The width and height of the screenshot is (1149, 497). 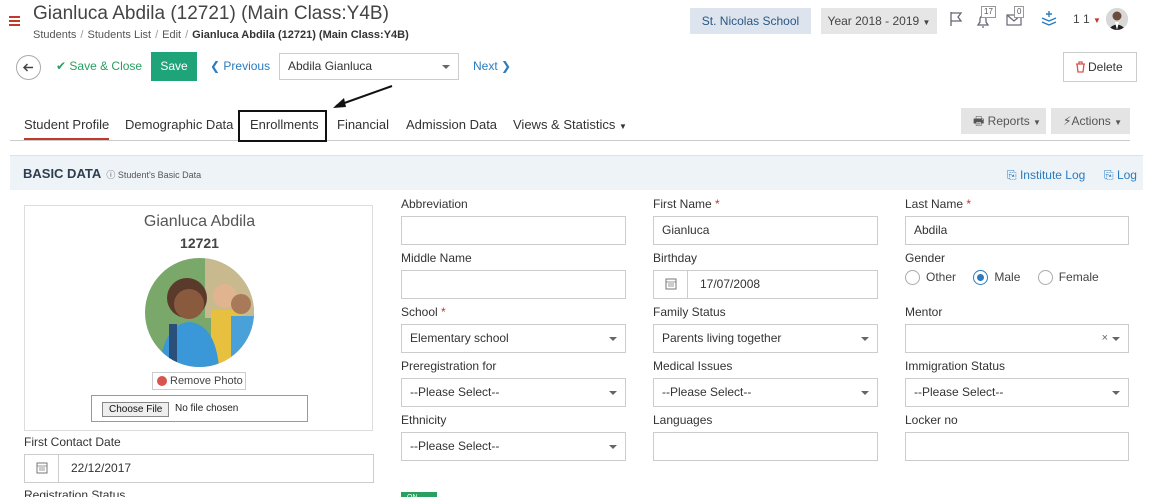 I want to click on gender-option-male: Male, so click(x=996, y=278).